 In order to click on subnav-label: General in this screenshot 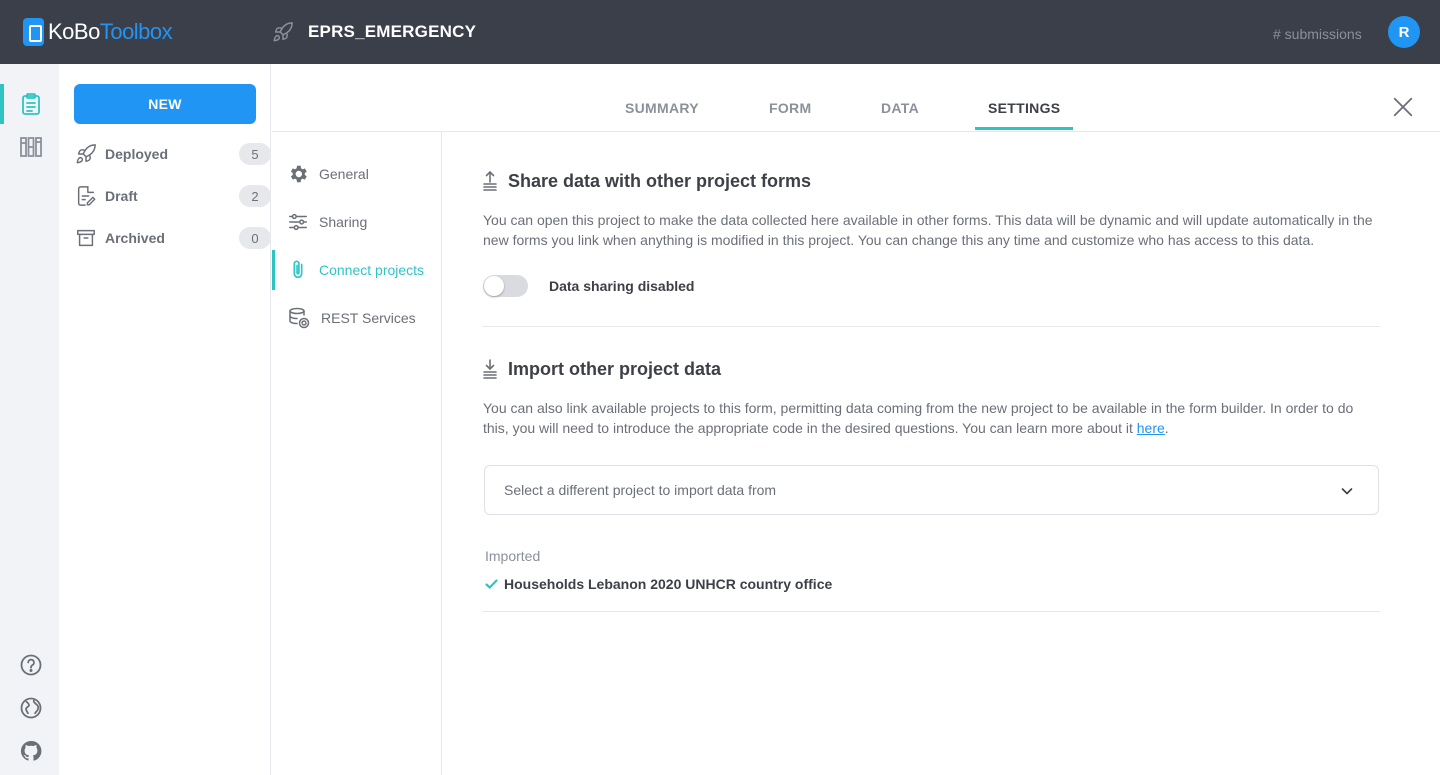, I will do `click(344, 174)`.